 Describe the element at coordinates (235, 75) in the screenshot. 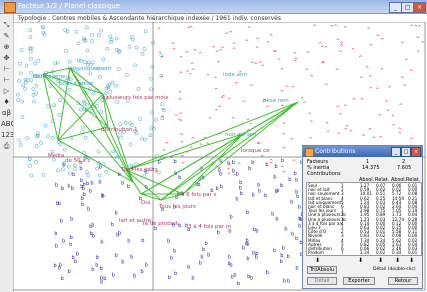

I see `point-label: inde ann` at that location.